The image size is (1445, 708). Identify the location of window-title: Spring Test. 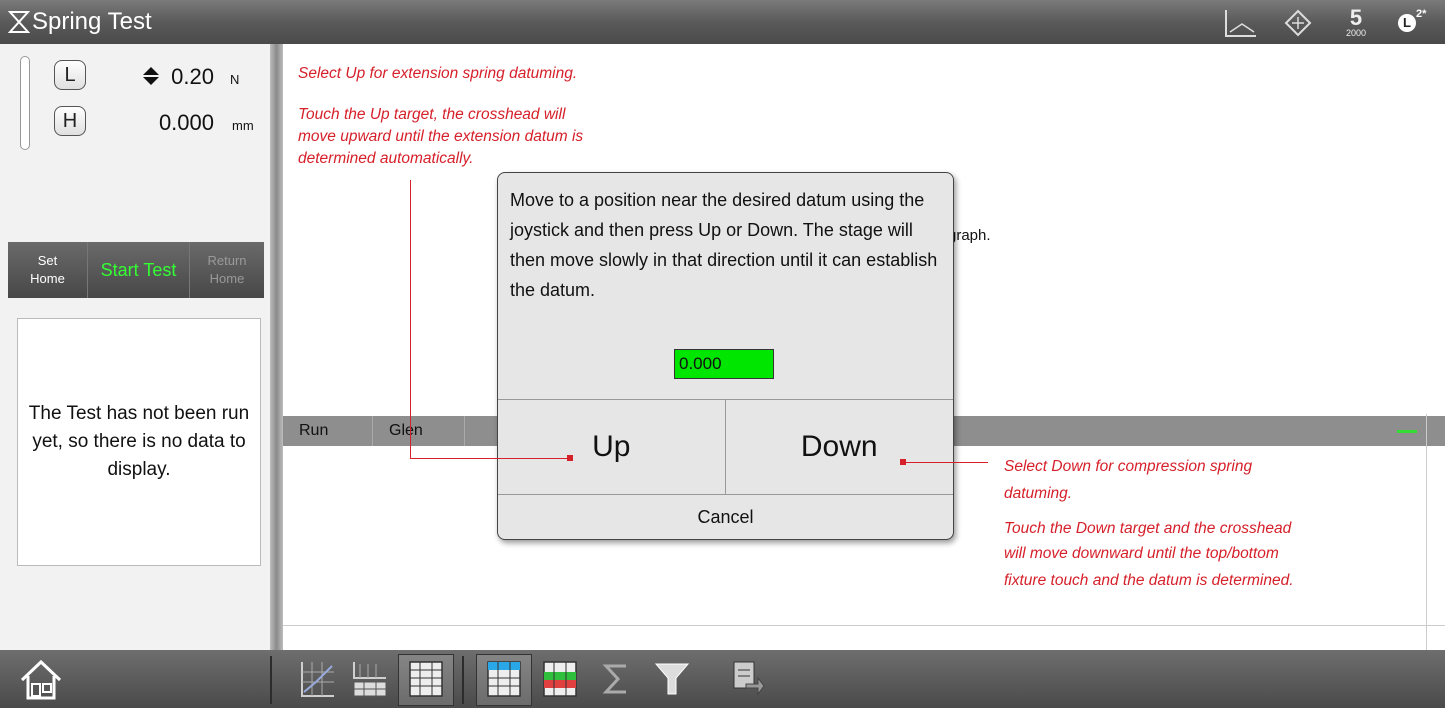
(92, 21).